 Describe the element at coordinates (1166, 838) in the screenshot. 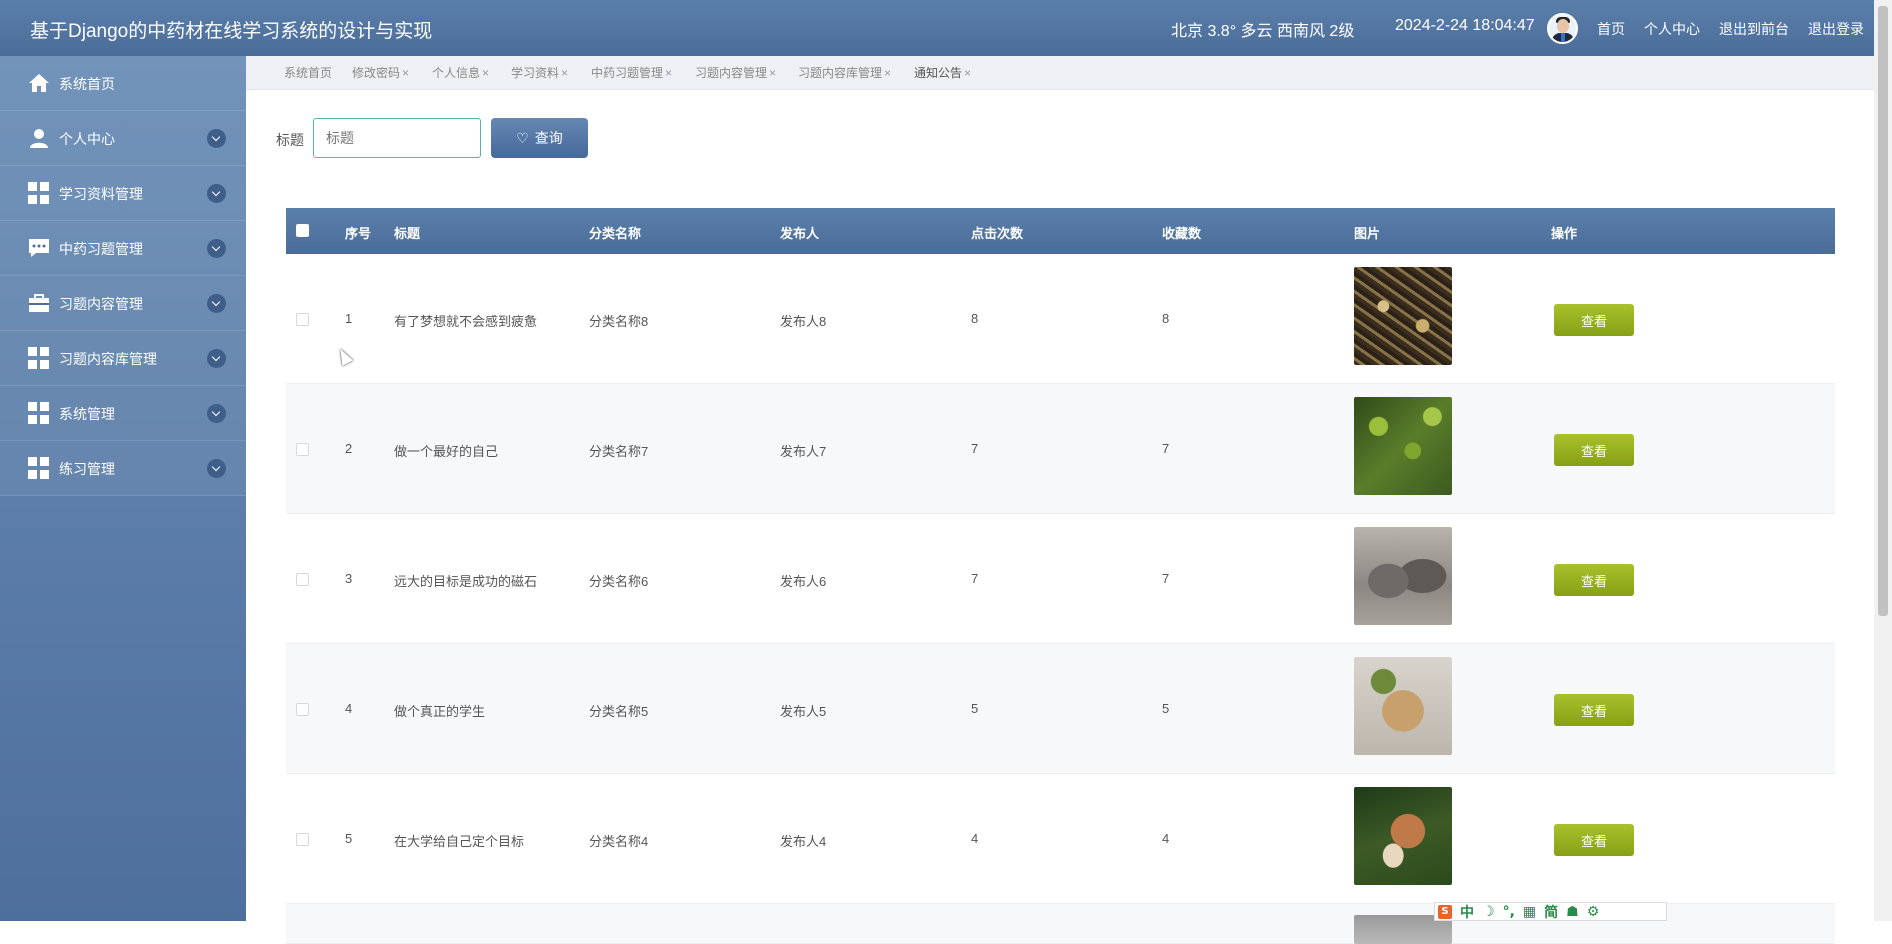

I see `cell-favorites: 4` at that location.